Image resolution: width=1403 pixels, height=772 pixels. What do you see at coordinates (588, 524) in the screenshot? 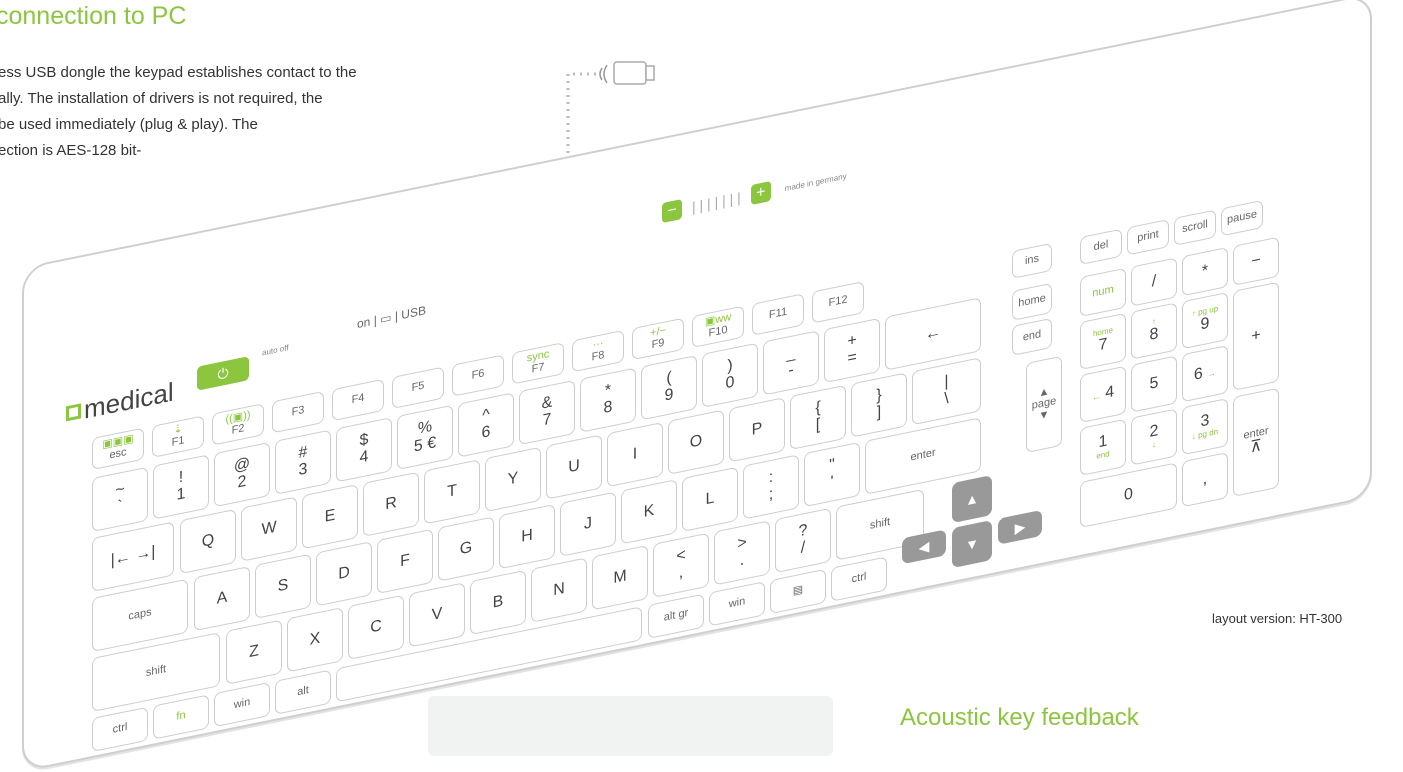
I see `key-j: J` at bounding box center [588, 524].